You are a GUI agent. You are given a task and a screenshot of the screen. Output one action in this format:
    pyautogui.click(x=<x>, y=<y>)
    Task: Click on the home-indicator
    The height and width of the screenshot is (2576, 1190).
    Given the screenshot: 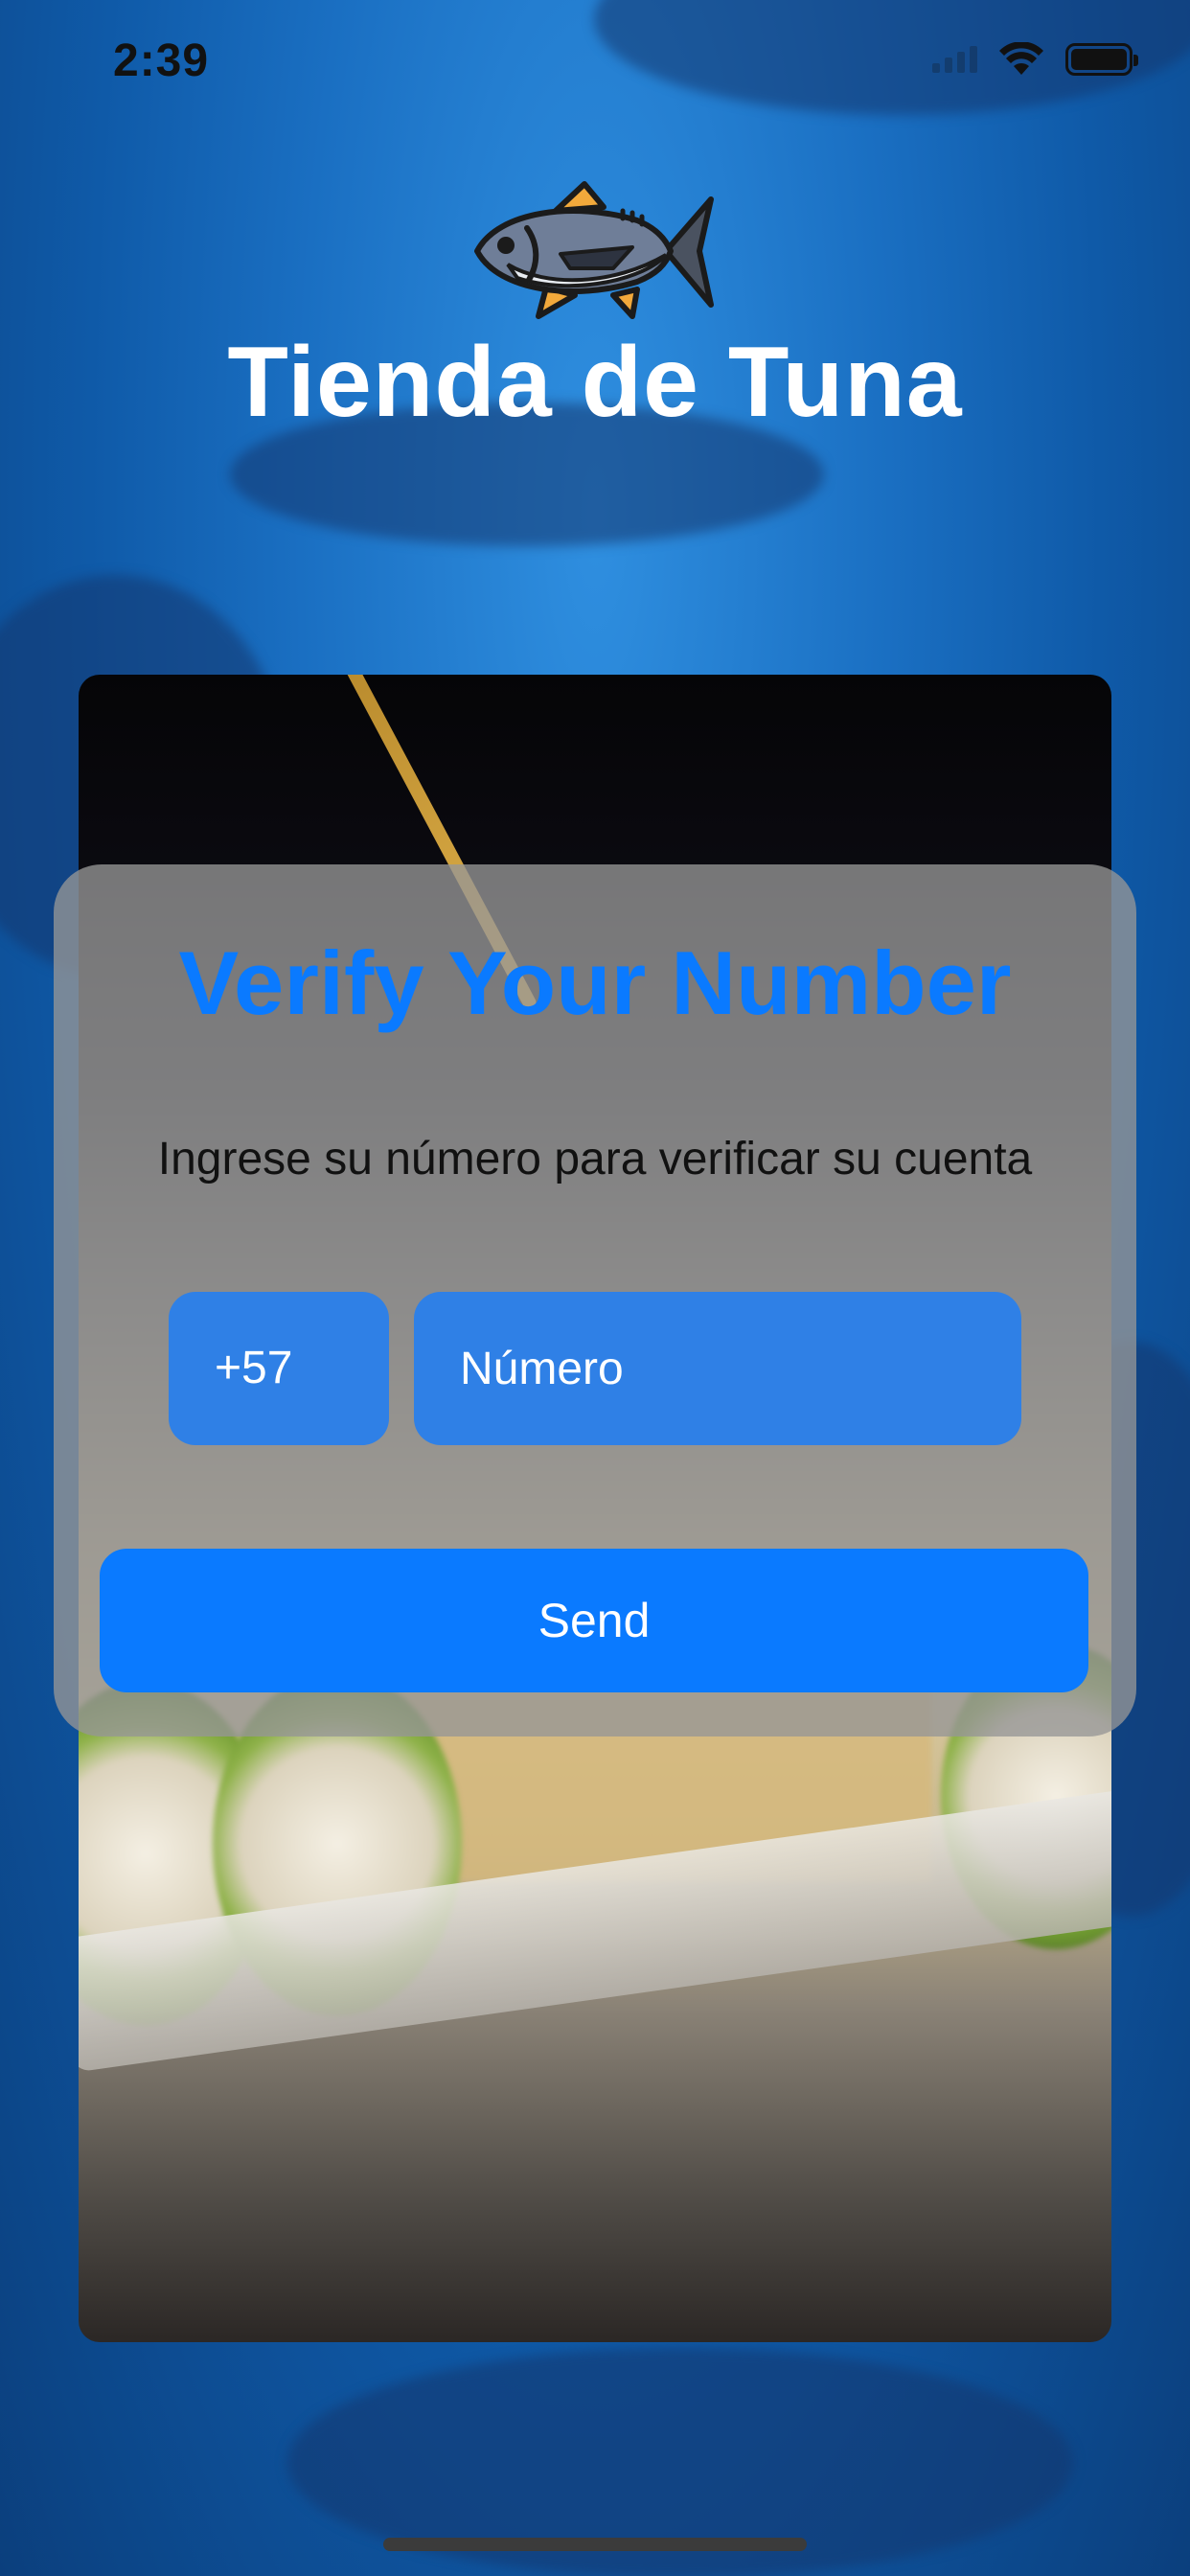 What is the action you would take?
    pyautogui.click(x=595, y=2544)
    